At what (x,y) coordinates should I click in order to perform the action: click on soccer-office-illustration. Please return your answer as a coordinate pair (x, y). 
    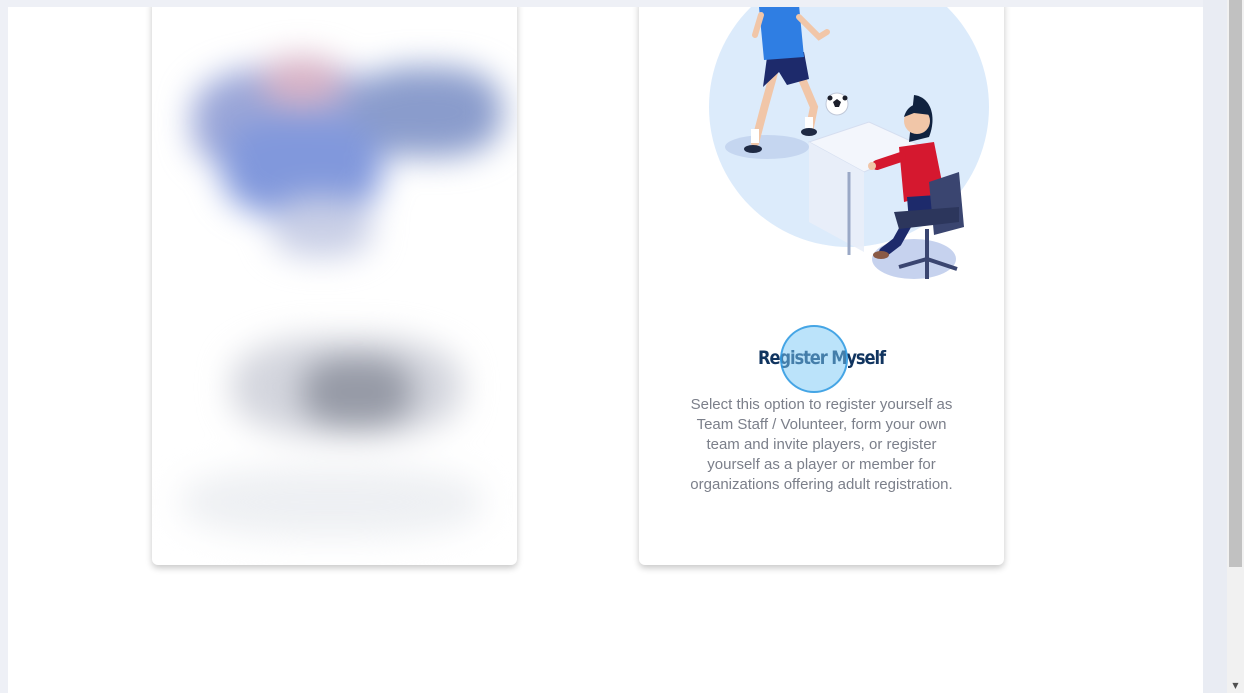
    Looking at the image, I should click on (849, 143).